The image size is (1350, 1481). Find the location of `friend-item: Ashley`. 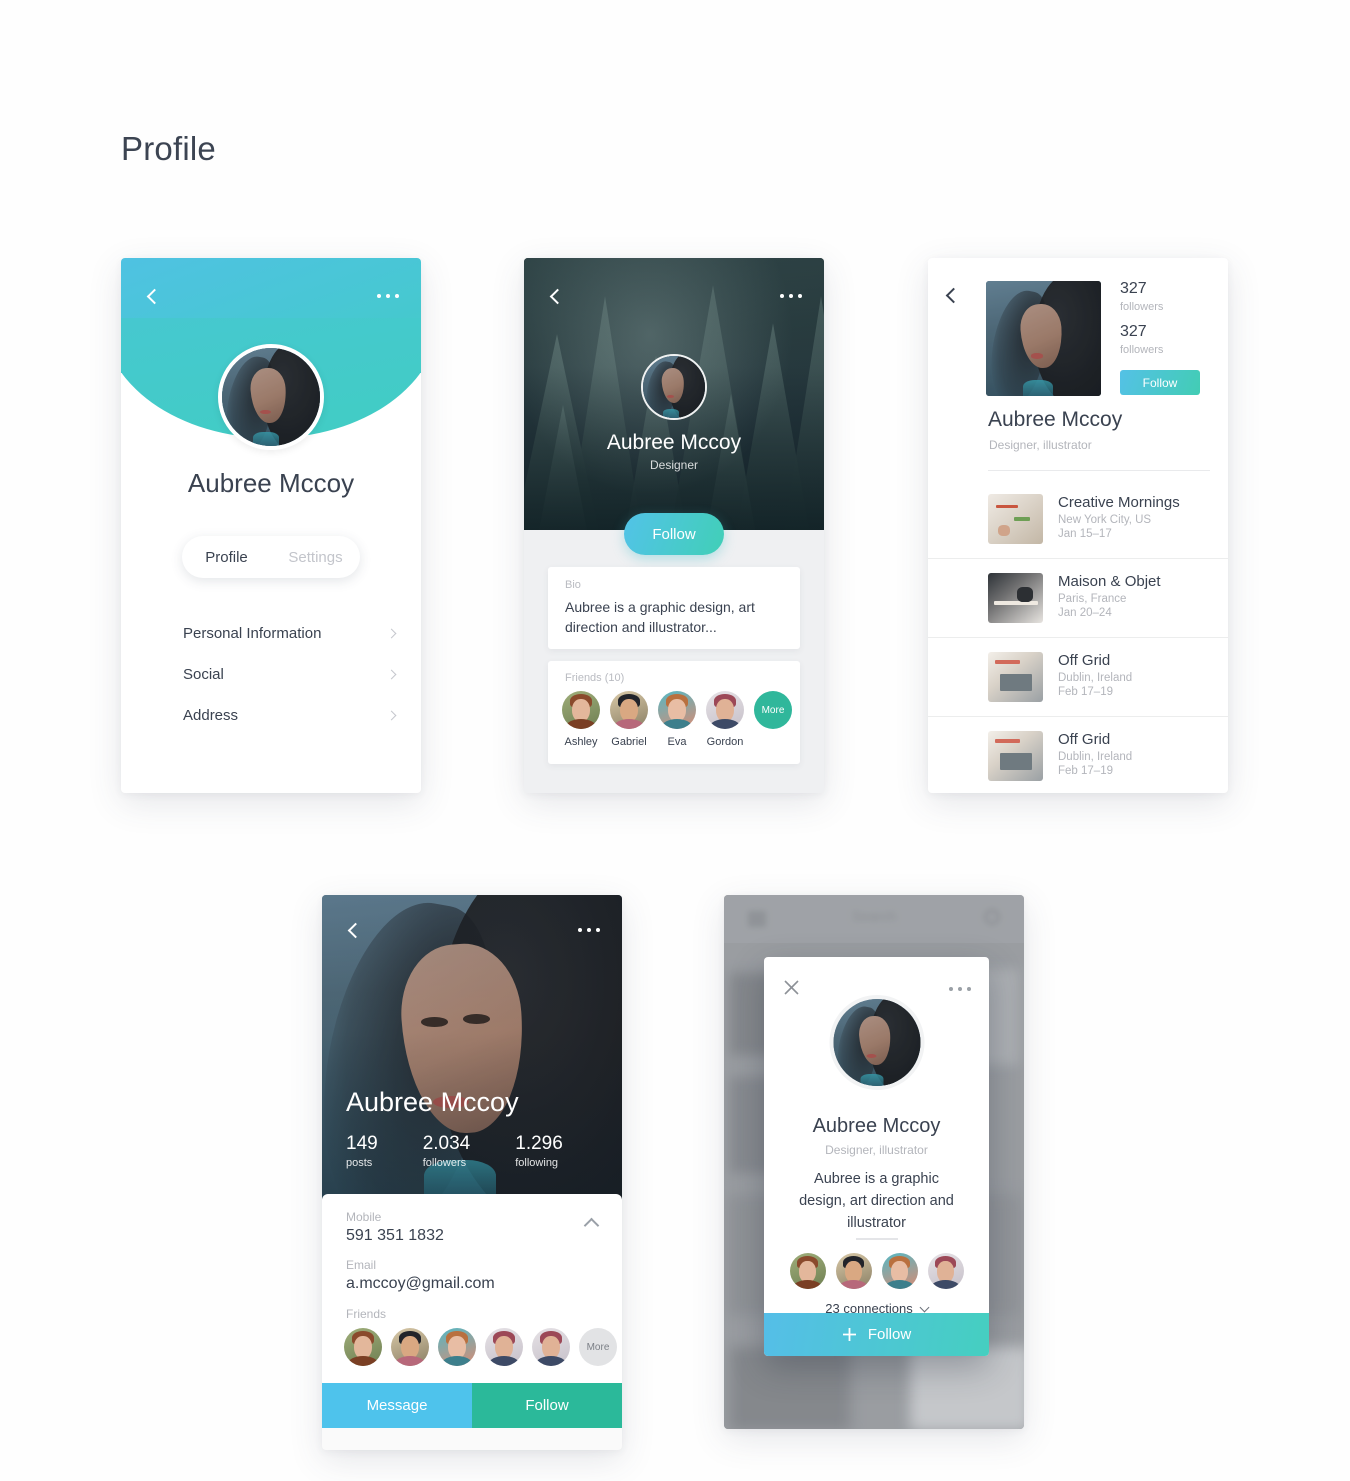

friend-item: Ashley is located at coordinates (581, 719).